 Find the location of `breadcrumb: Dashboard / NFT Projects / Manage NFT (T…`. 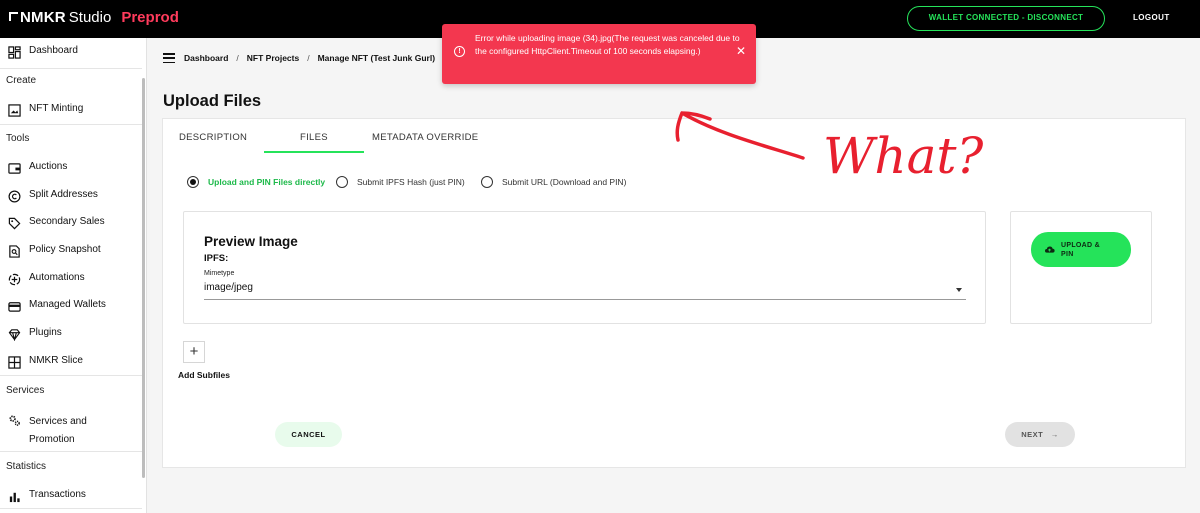

breadcrumb: Dashboard / NFT Projects / Manage NFT (T… is located at coordinates (299, 58).